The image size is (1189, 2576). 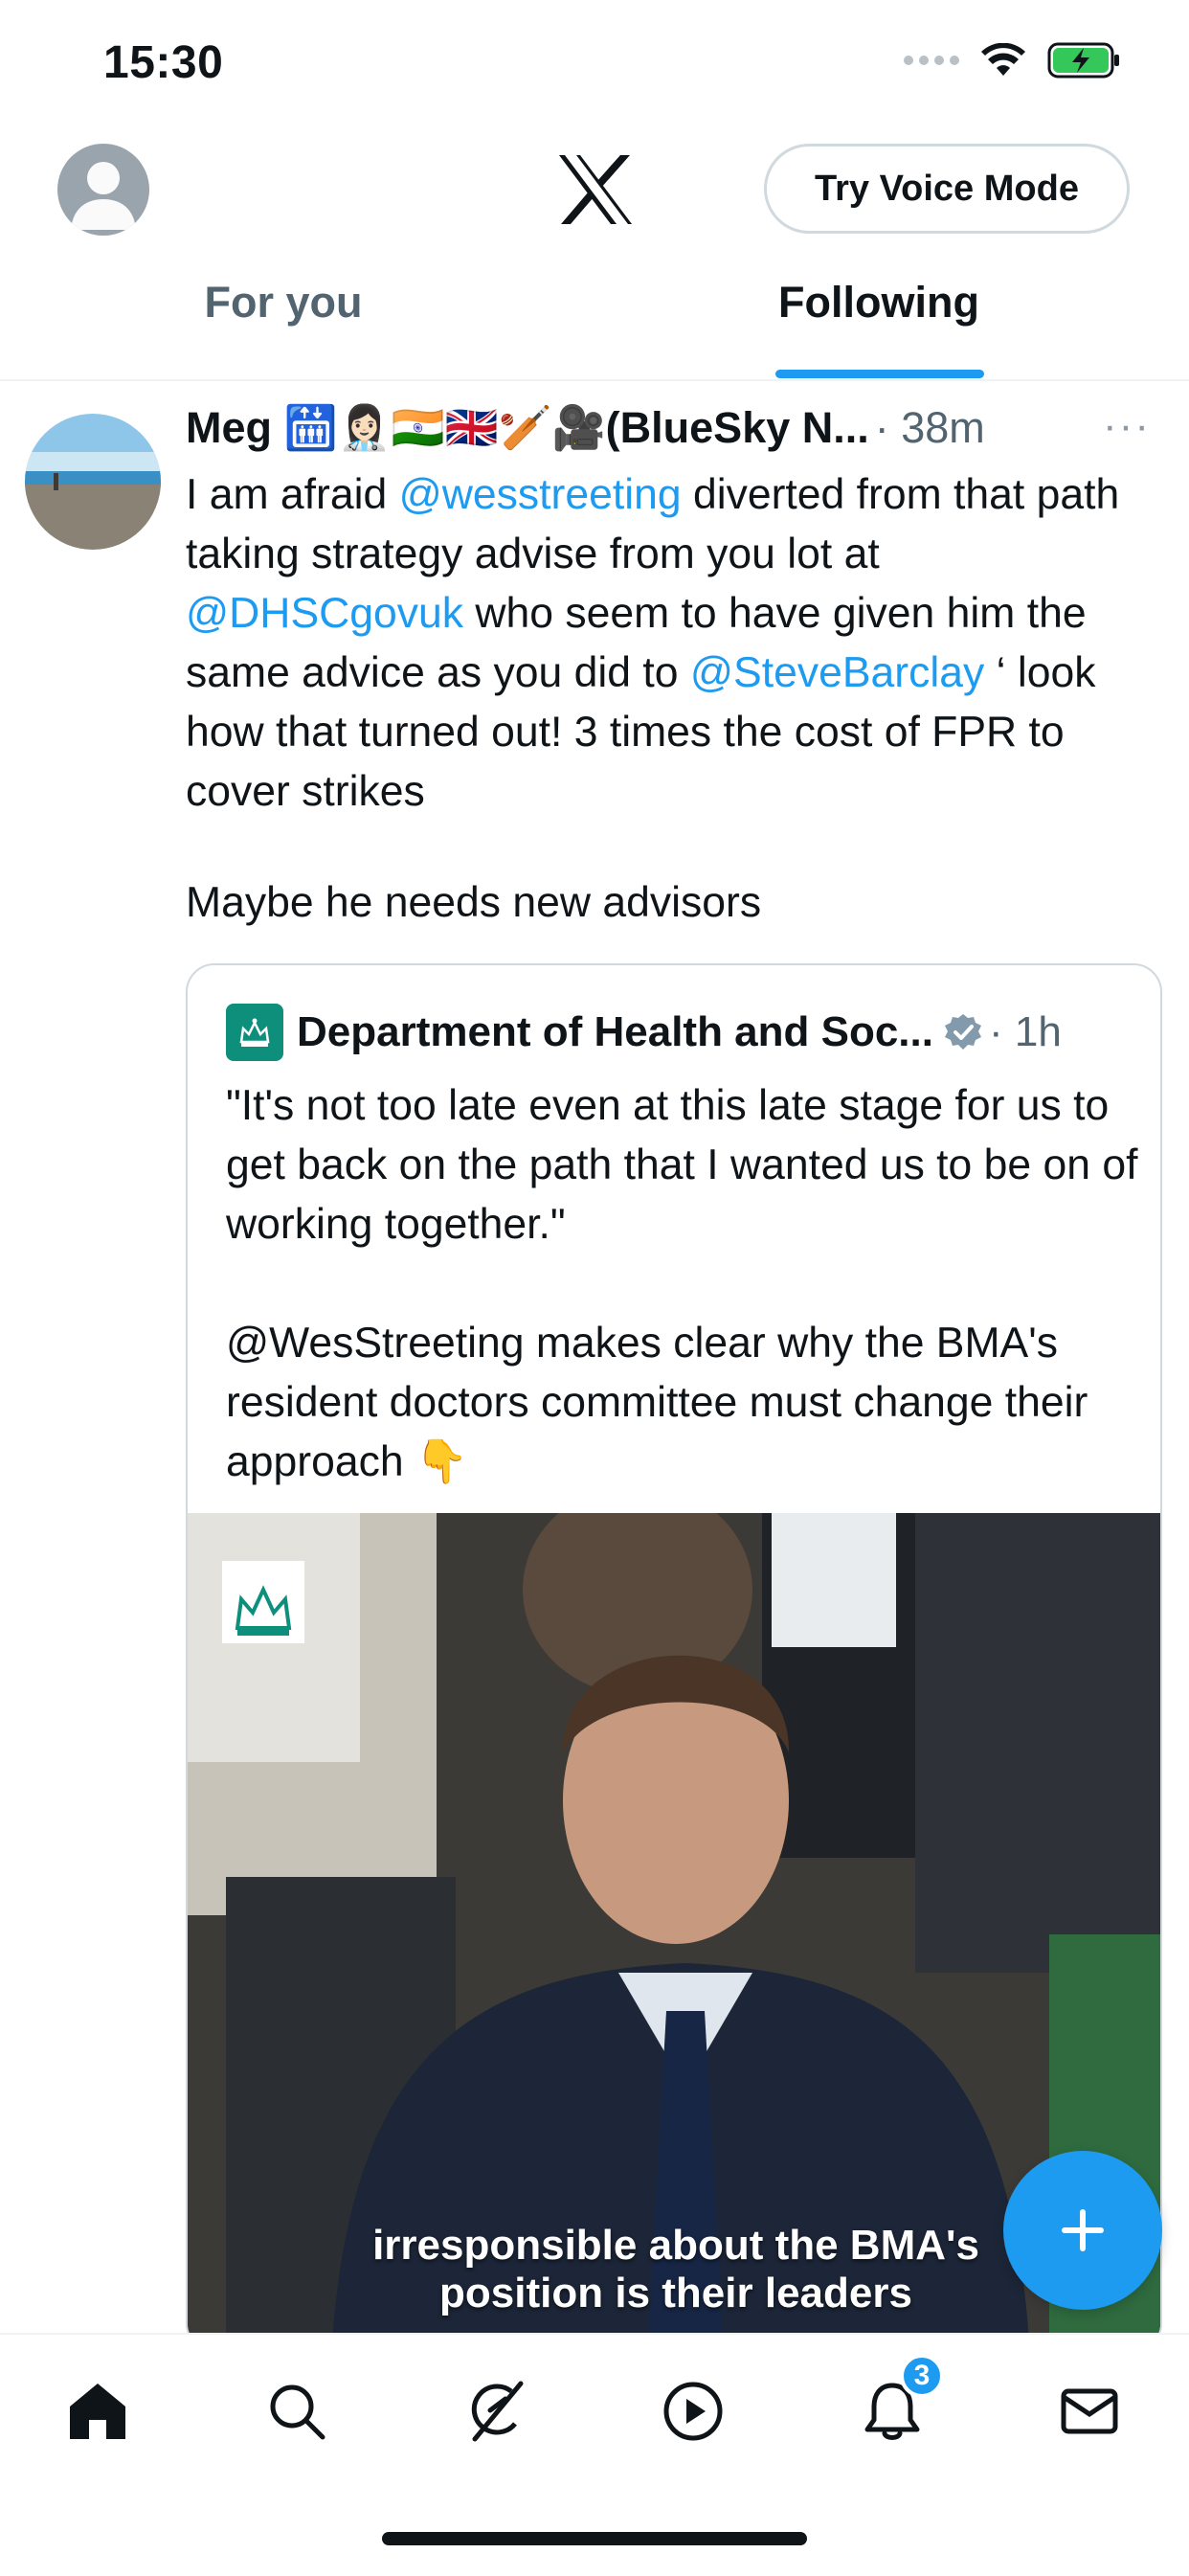 What do you see at coordinates (103, 196) in the screenshot?
I see `default-avatar-icon` at bounding box center [103, 196].